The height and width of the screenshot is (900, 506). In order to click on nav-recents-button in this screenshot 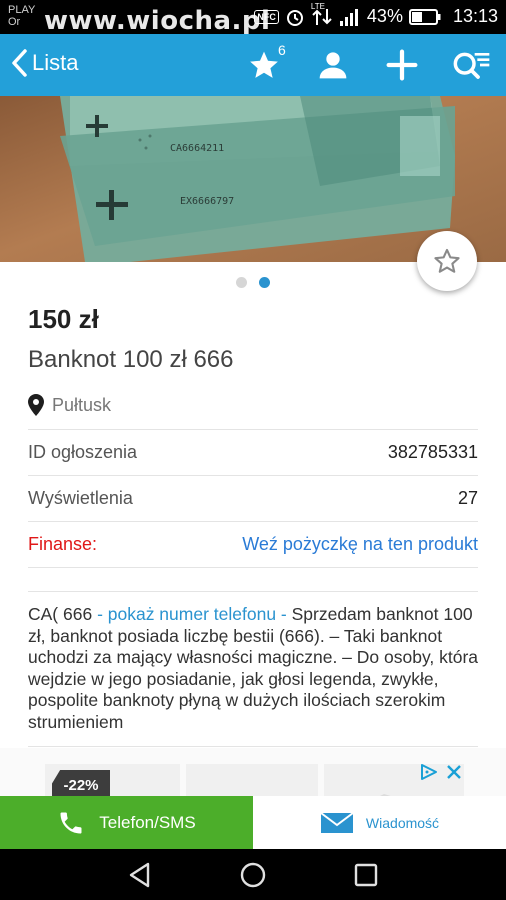, I will do `click(366, 877)`.